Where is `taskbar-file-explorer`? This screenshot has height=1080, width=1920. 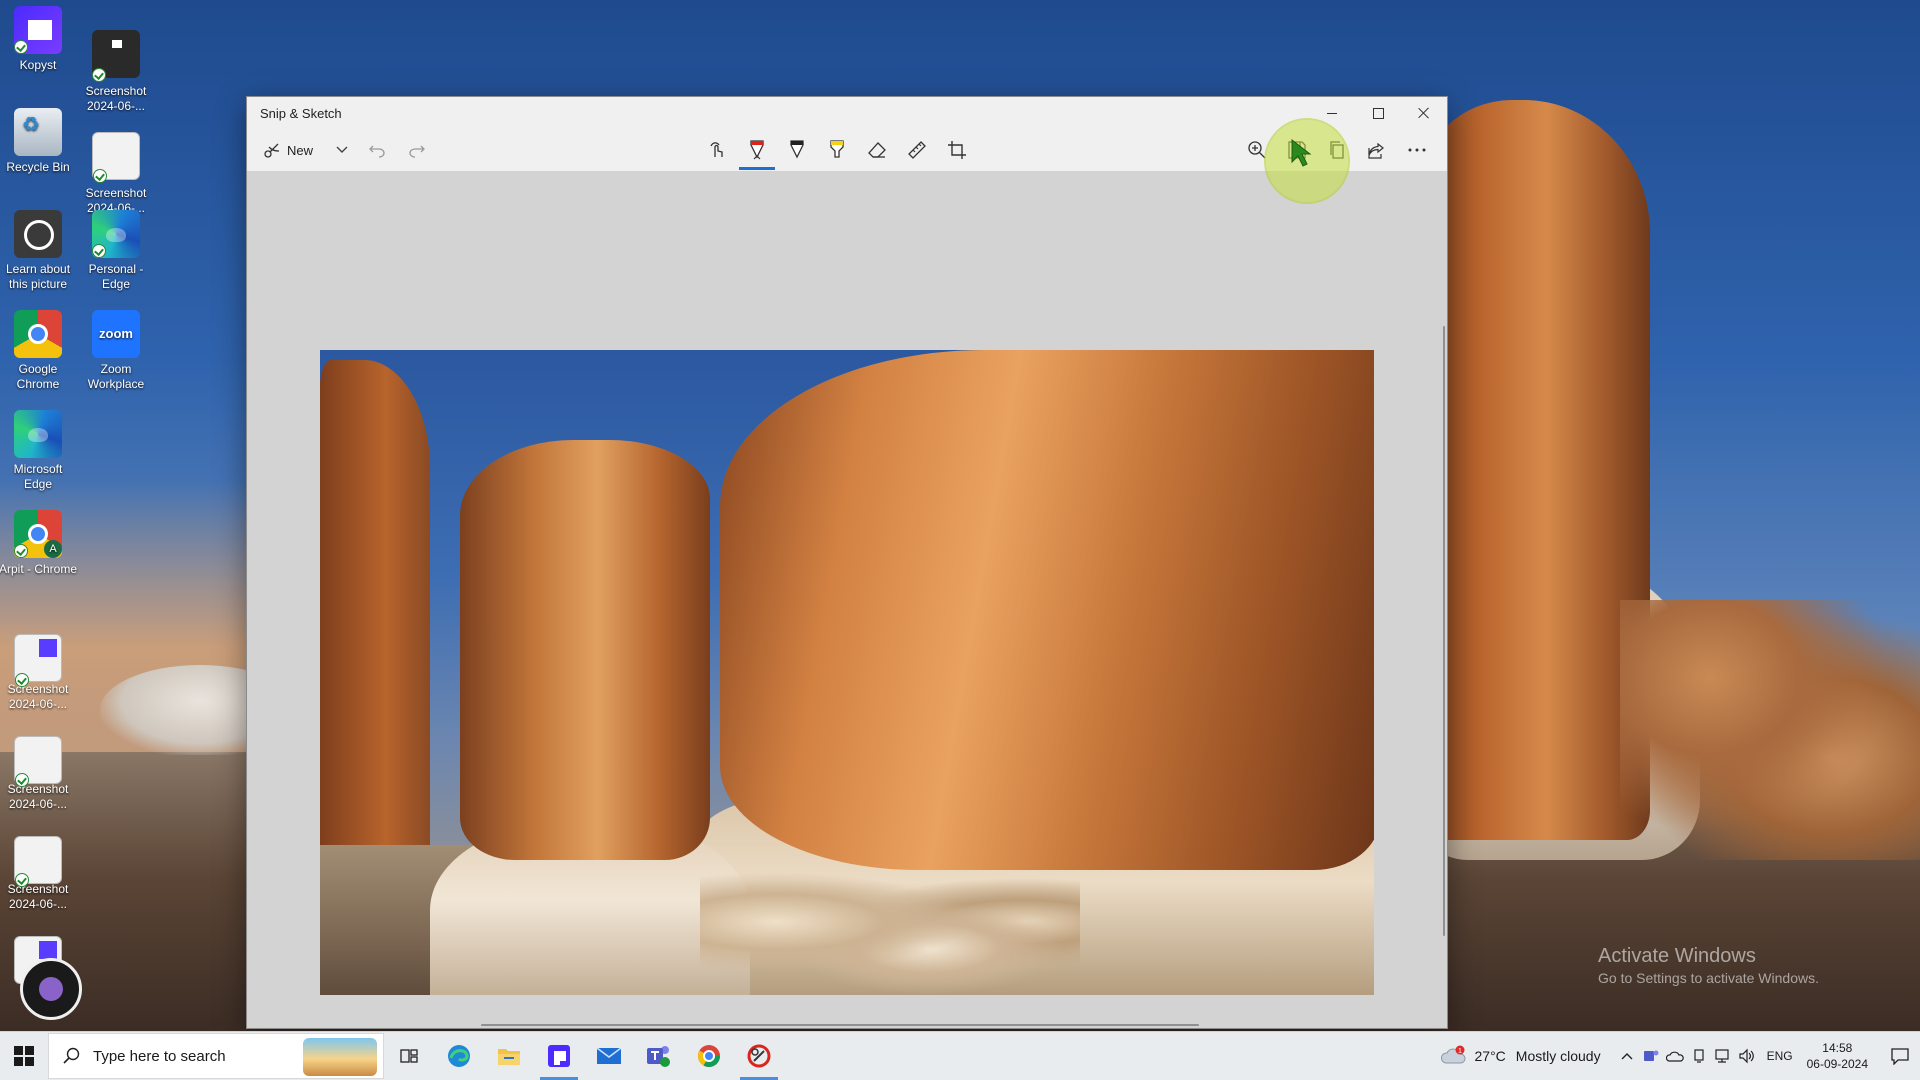
taskbar-file-explorer is located at coordinates (509, 1056).